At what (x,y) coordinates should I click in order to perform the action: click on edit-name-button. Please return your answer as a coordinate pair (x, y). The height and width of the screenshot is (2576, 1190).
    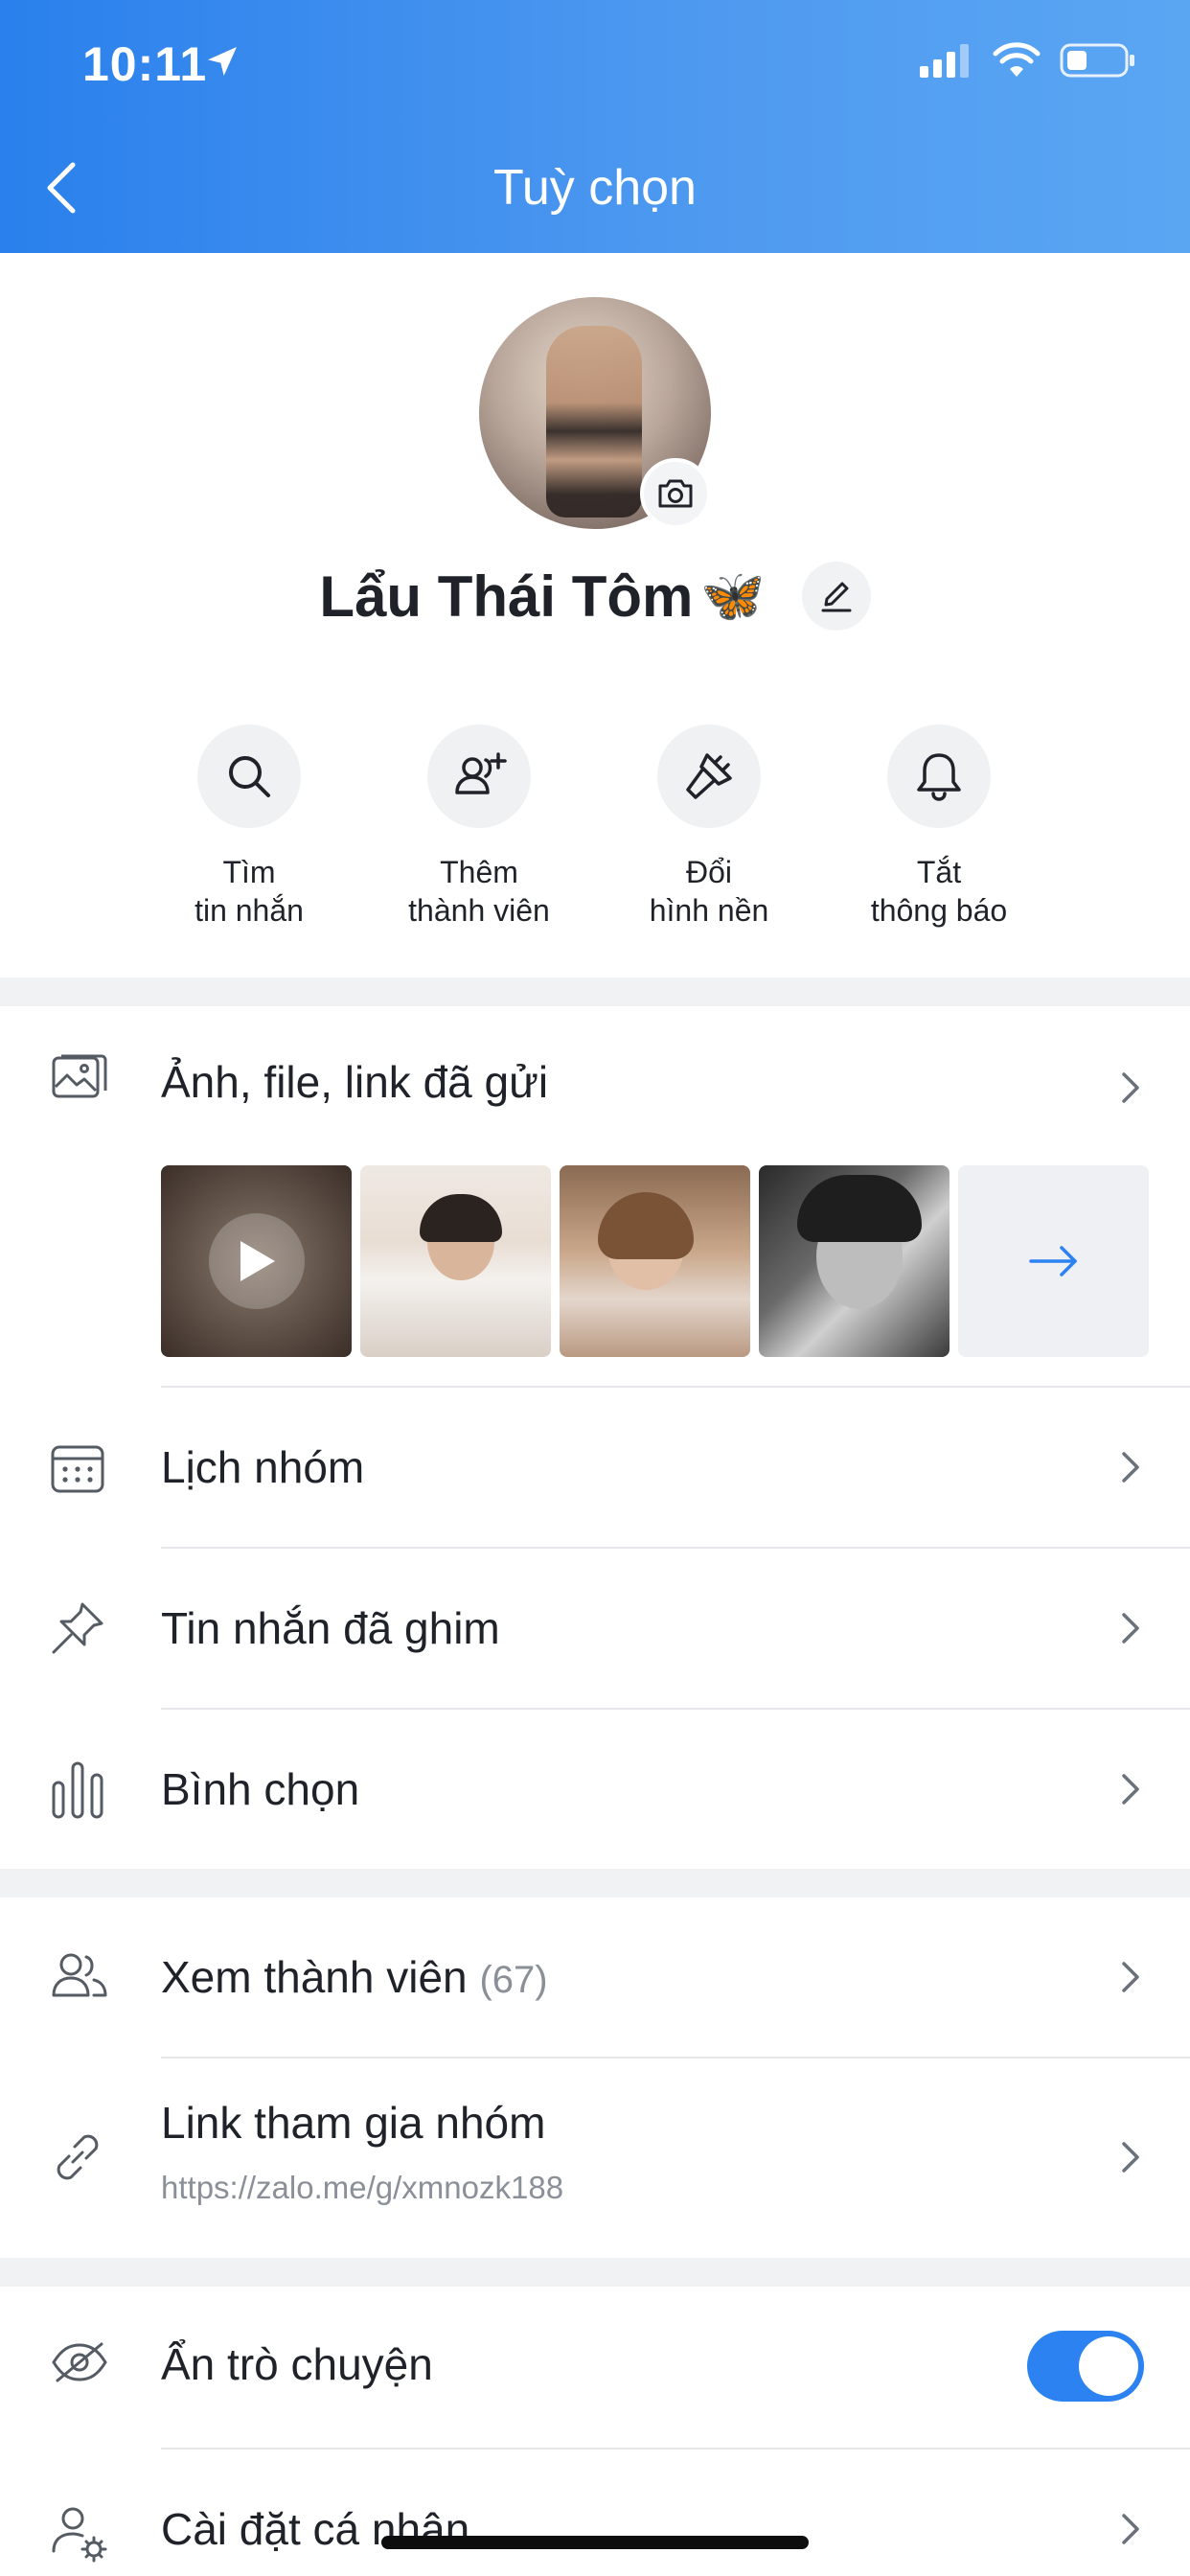
    Looking at the image, I should click on (836, 596).